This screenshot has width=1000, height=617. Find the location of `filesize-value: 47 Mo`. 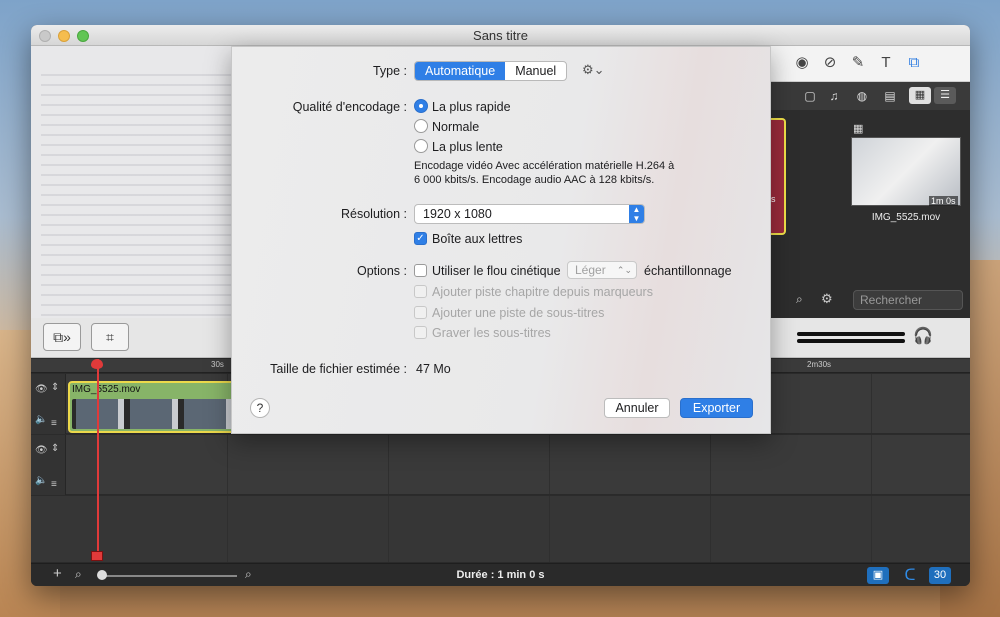

filesize-value: 47 Mo is located at coordinates (433, 369).